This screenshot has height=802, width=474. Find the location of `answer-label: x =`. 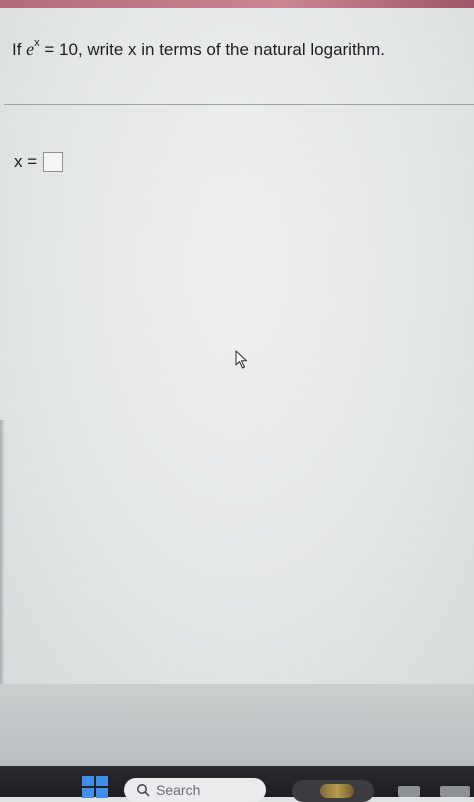

answer-label: x = is located at coordinates (26, 161).